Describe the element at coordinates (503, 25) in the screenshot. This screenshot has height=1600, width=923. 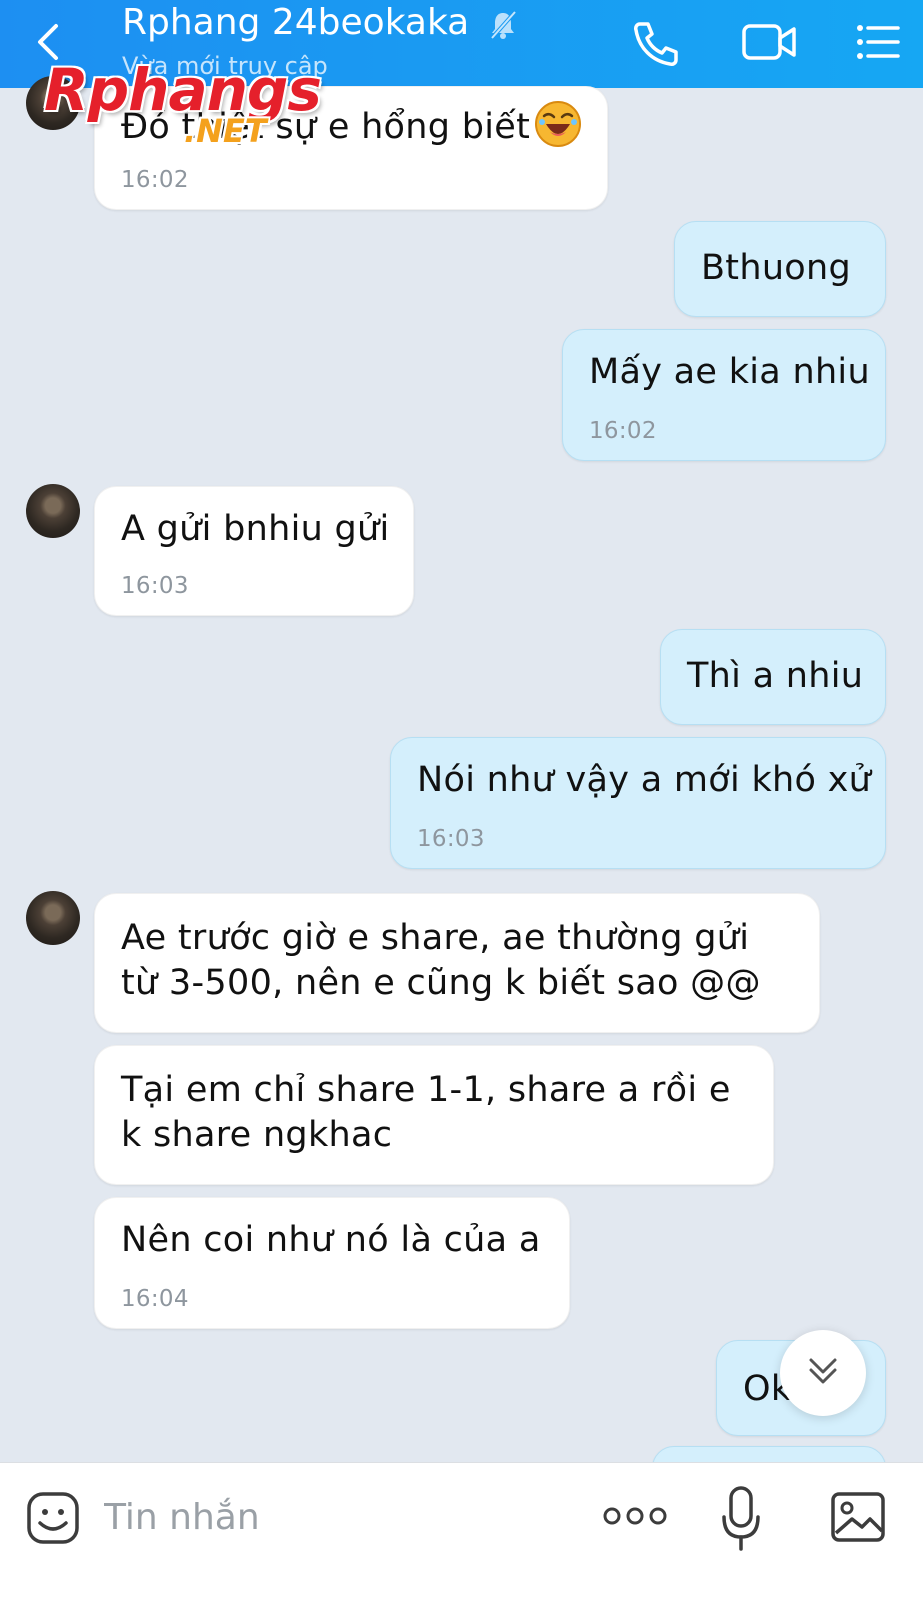
I see `mute-icon` at that location.